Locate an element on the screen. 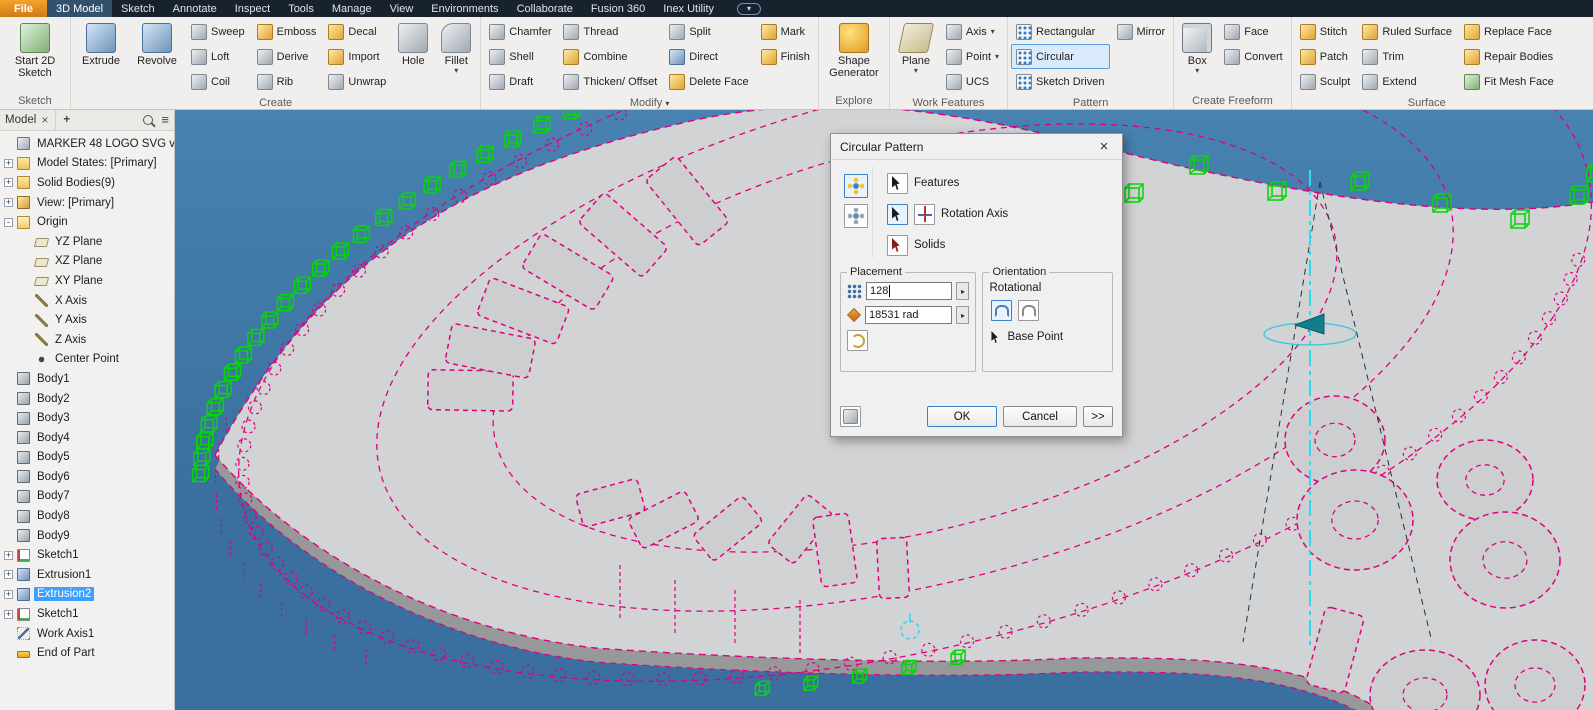  thread-button: Thread is located at coordinates (610, 31).